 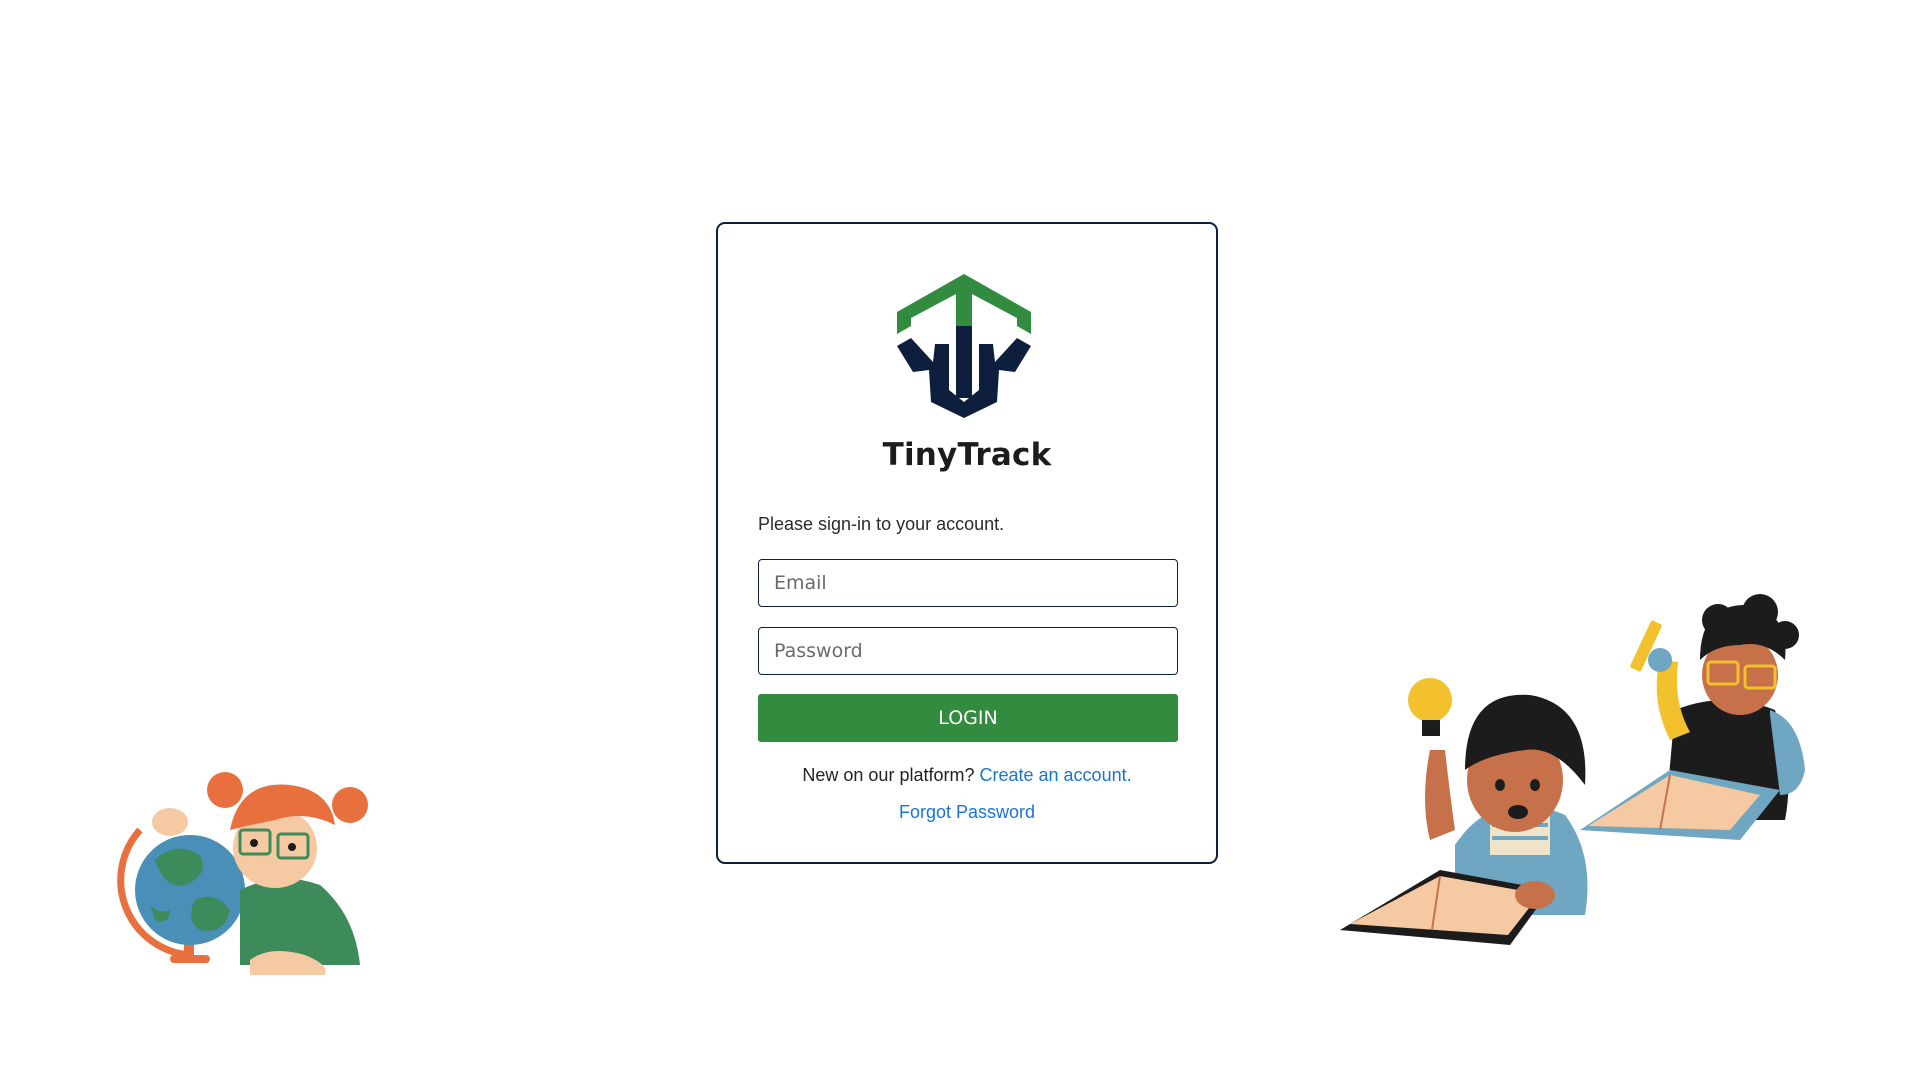 I want to click on login-button: LOGIN, so click(x=968, y=718).